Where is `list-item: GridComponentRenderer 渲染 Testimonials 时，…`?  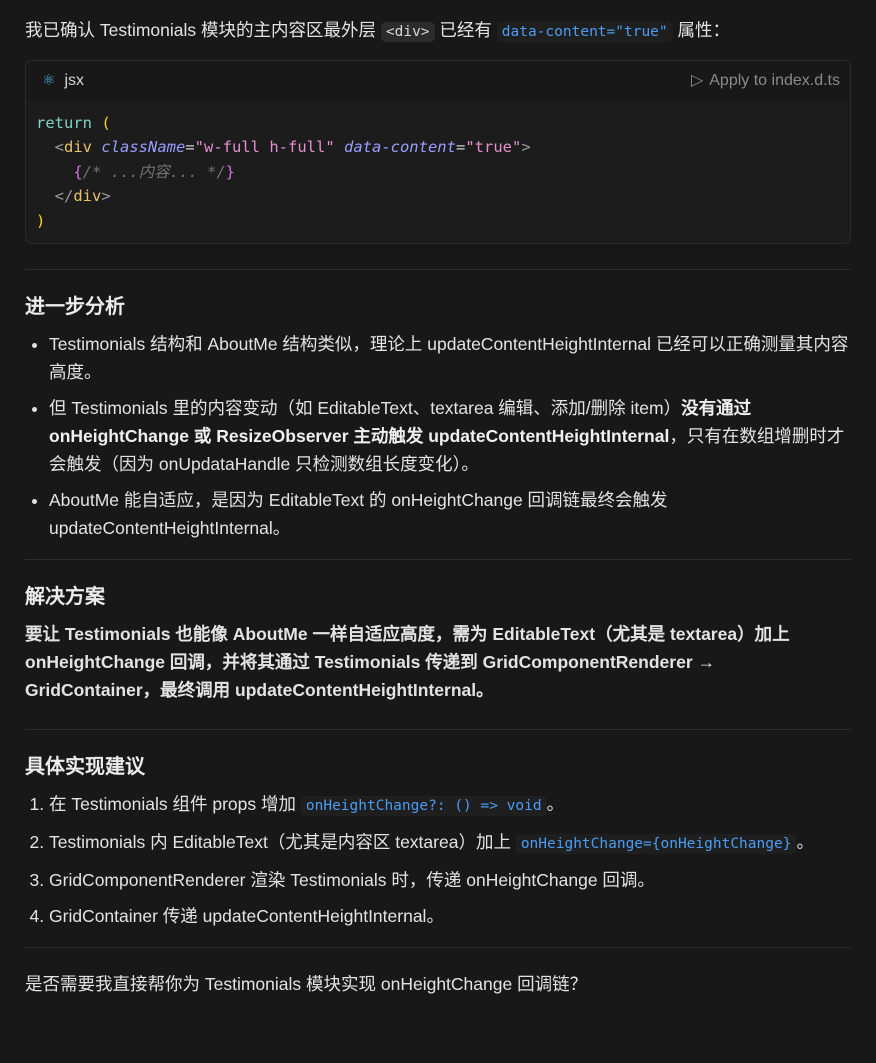
list-item: GridComponentRenderer 渲染 Testimonials 时，… is located at coordinates (450, 880).